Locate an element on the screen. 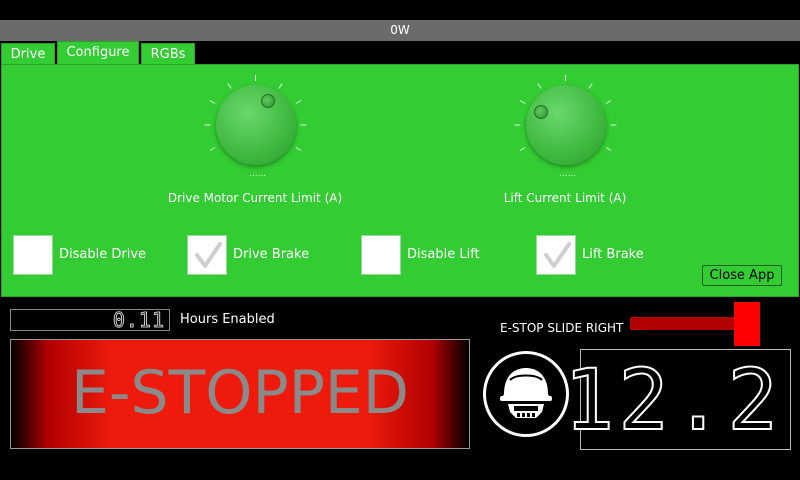 The width and height of the screenshot is (800, 480). hours-display: 0.11 is located at coordinates (90, 320).